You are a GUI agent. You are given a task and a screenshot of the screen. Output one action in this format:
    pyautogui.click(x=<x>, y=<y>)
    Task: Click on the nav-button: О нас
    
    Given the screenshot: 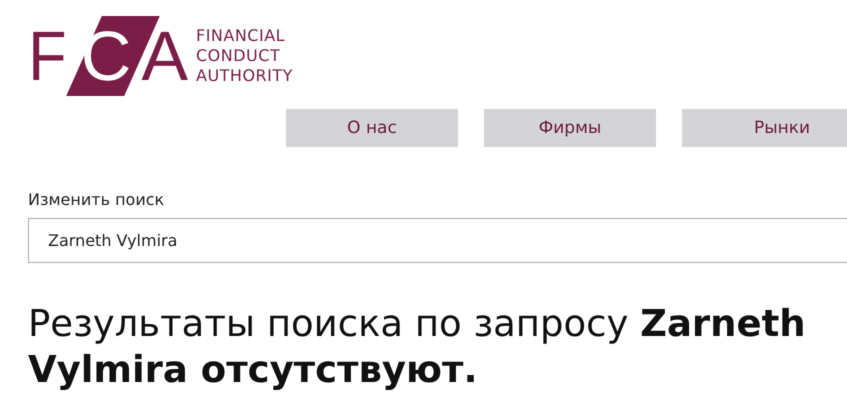 What is the action you would take?
    pyautogui.click(x=372, y=128)
    